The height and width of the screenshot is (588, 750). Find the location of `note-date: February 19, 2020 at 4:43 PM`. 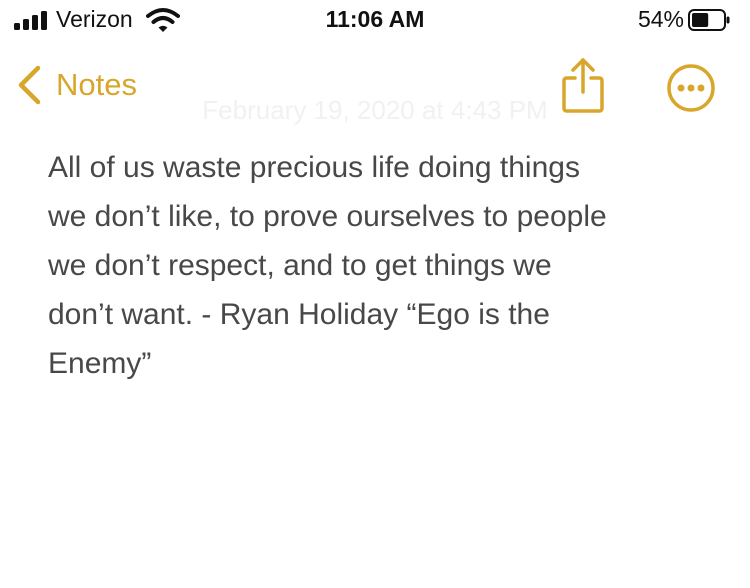

note-date: February 19, 2020 at 4:43 PM is located at coordinates (375, 110).